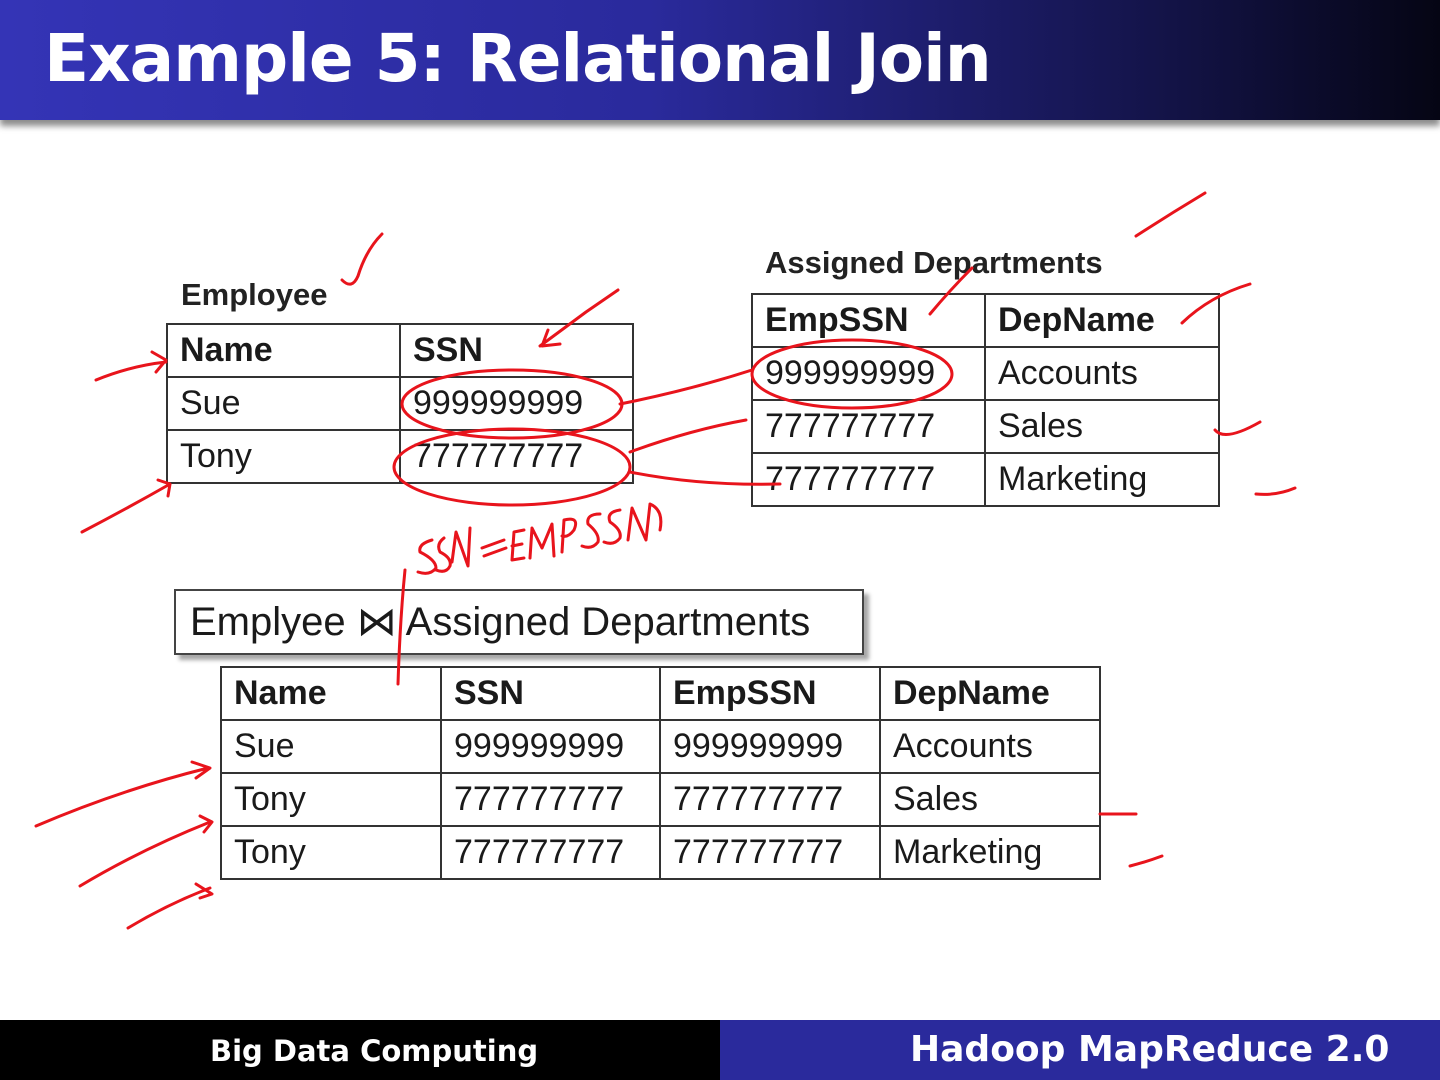 This screenshot has height=1080, width=1440. Describe the element at coordinates (170, 906) in the screenshot. I see `arrow-tony-marketing-row` at that location.